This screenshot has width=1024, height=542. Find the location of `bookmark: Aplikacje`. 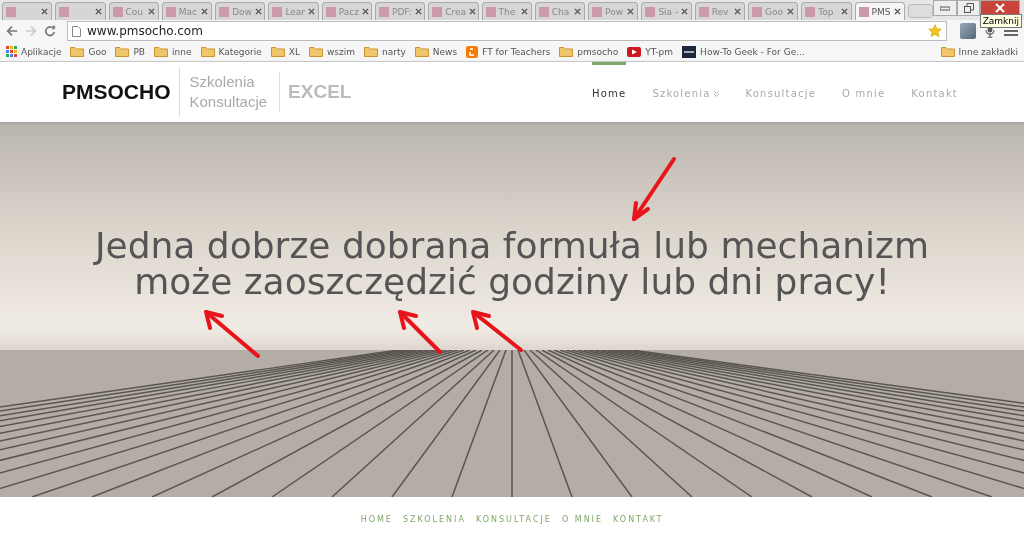

bookmark: Aplikacje is located at coordinates (34, 51).